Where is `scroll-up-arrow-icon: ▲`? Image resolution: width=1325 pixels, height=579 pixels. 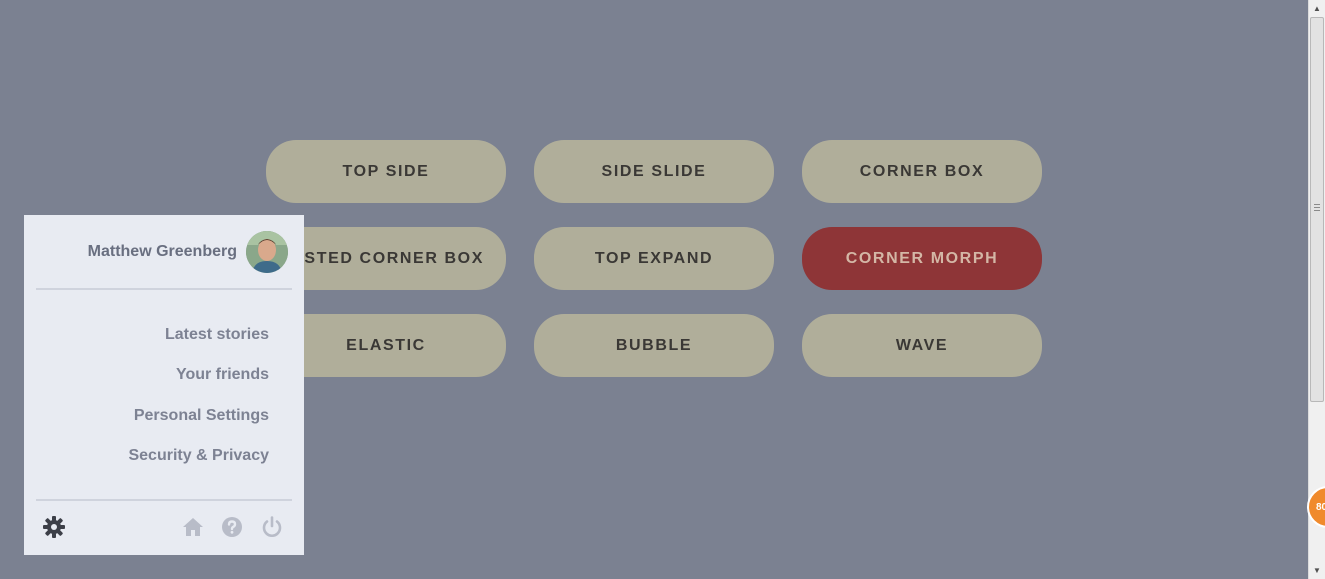 scroll-up-arrow-icon: ▲ is located at coordinates (1317, 8).